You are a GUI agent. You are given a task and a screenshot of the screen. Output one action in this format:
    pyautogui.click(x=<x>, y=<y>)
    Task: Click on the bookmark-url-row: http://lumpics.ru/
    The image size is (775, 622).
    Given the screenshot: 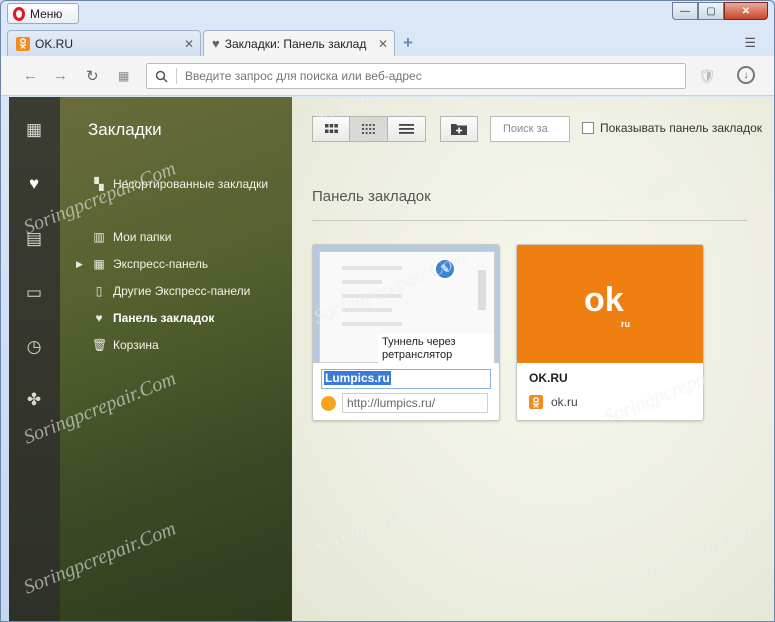 What is the action you would take?
    pyautogui.click(x=404, y=403)
    